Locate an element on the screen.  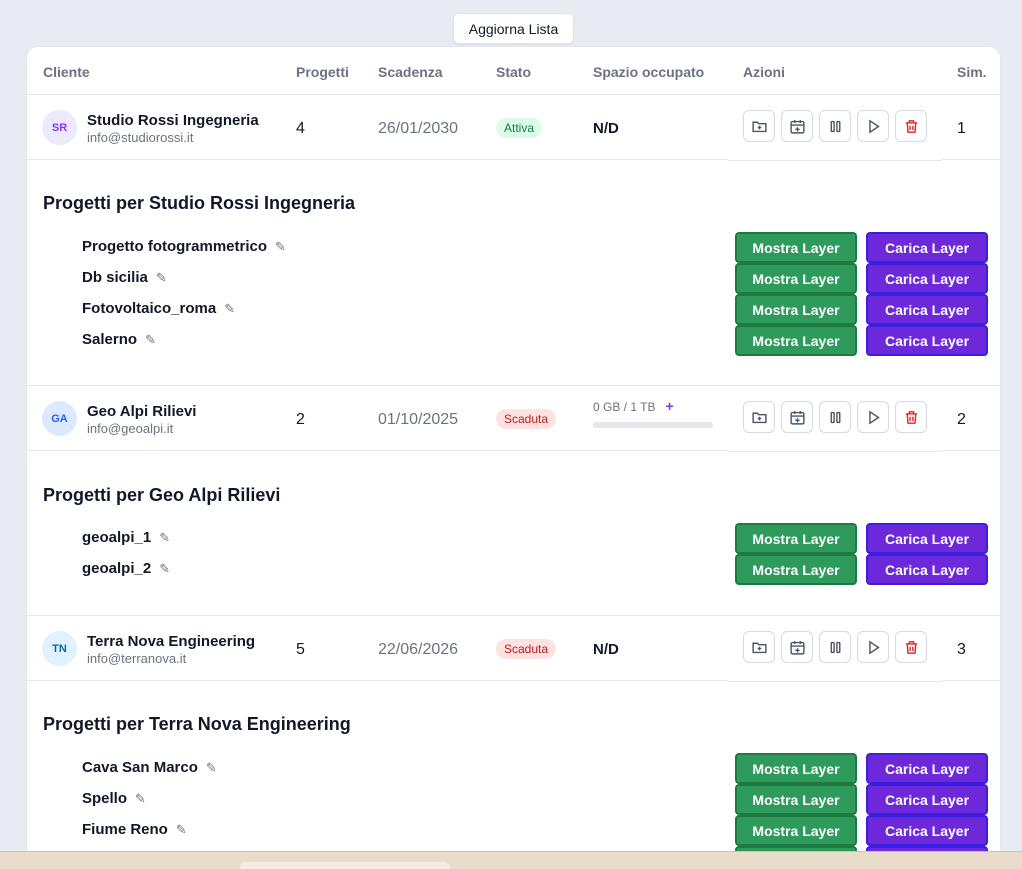
sim-value: 1 is located at coordinates (961, 128).